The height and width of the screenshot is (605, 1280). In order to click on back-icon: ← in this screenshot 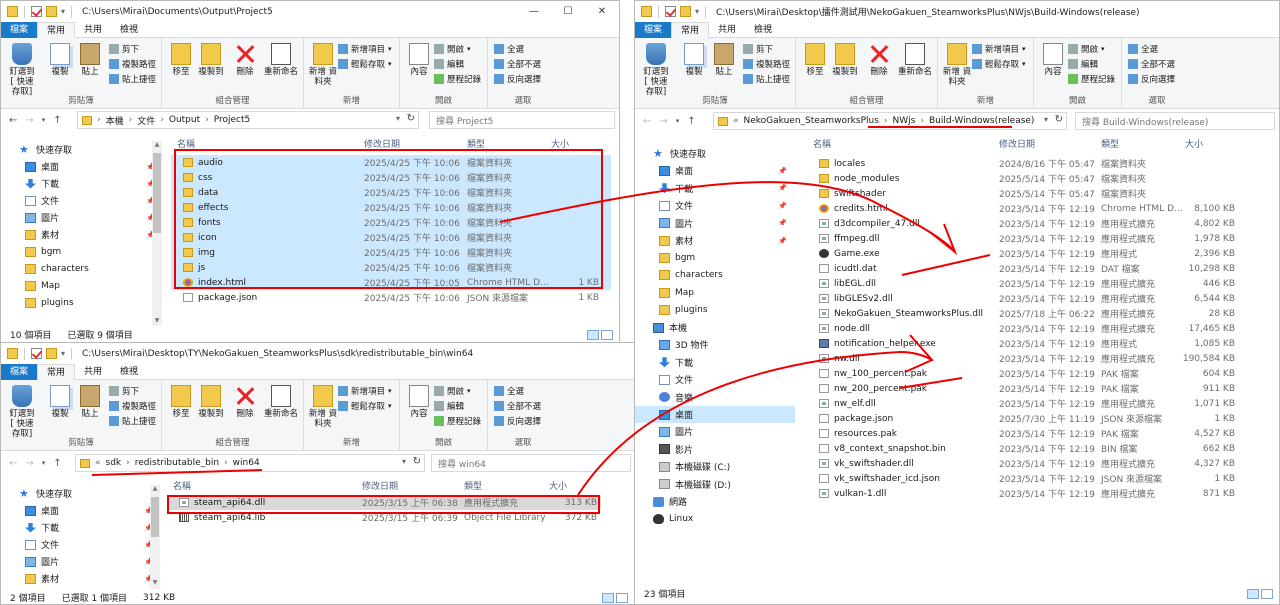, I will do `click(13, 463)`.